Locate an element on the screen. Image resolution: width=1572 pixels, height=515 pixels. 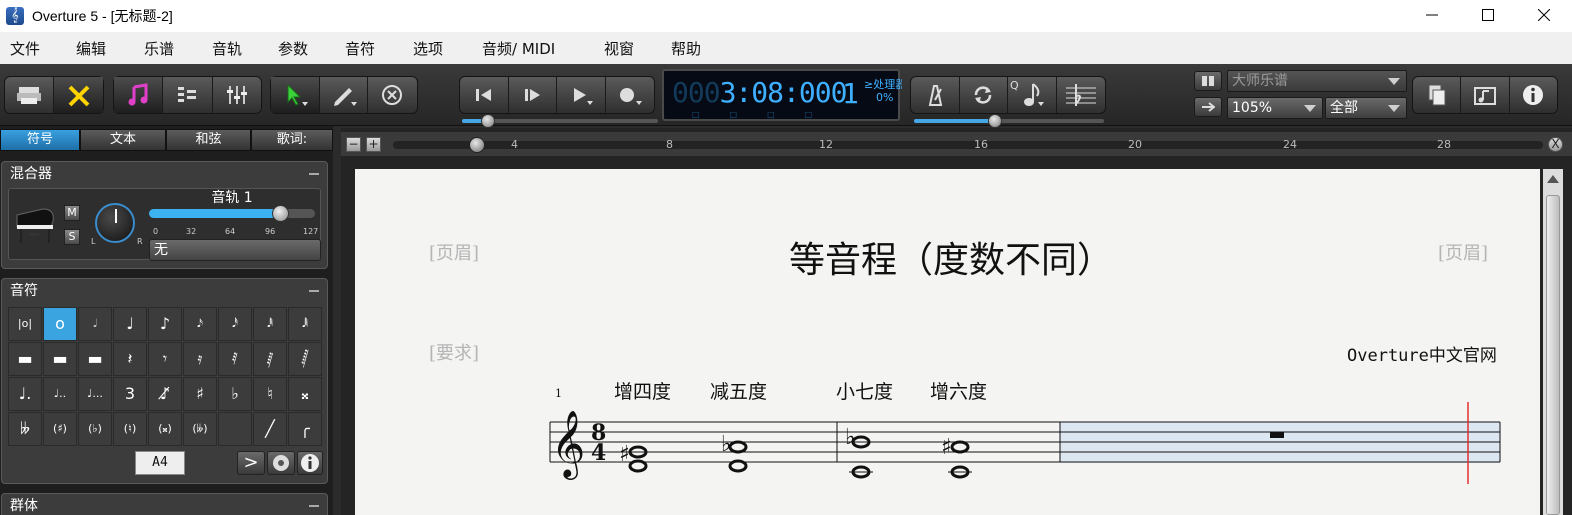
info-button is located at coordinates (1533, 95).